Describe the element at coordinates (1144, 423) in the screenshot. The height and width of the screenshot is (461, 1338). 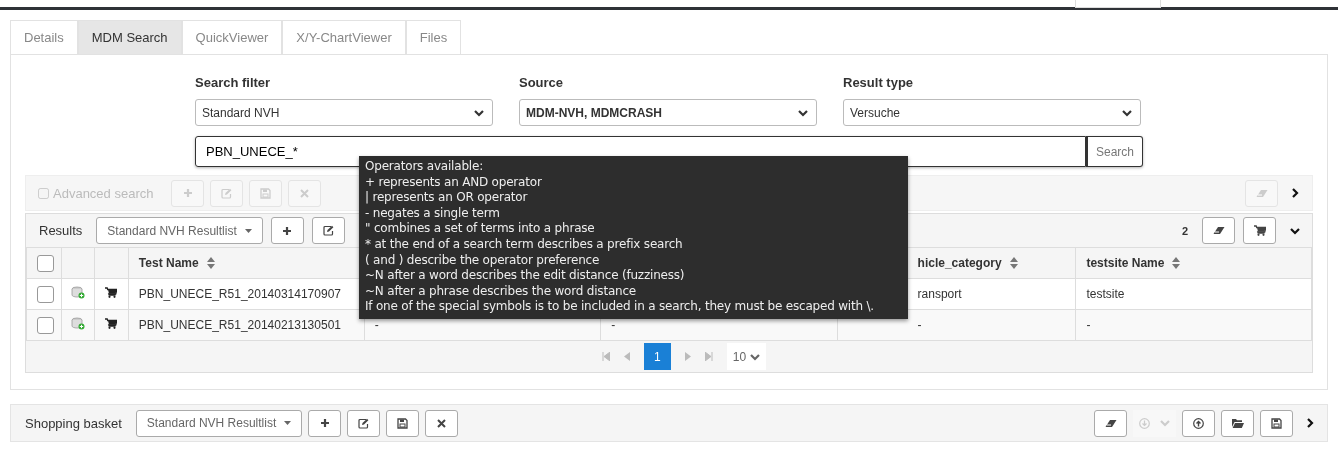
I see `download-icon` at that location.